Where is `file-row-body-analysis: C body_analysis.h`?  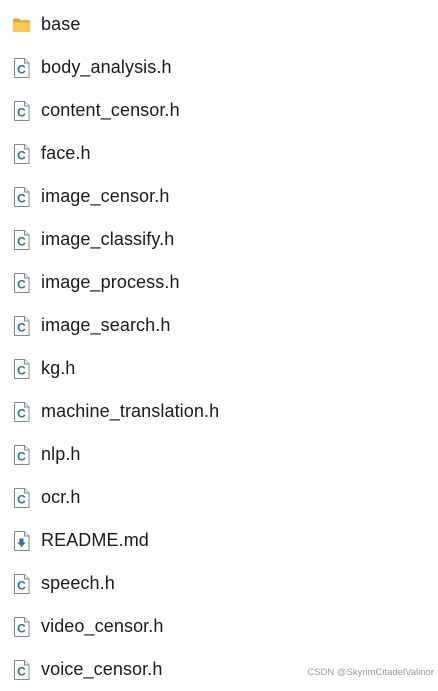 file-row-body-analysis: C body_analysis.h is located at coordinates (219, 67).